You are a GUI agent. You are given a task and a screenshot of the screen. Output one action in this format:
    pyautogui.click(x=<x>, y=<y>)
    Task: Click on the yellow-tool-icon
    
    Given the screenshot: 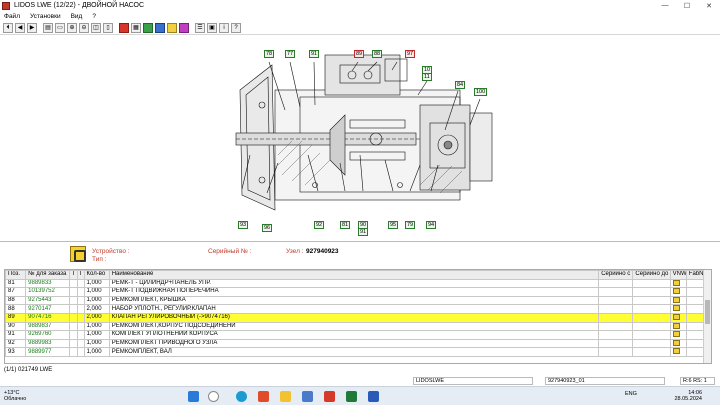 What is the action you would take?
    pyautogui.click(x=172, y=27)
    